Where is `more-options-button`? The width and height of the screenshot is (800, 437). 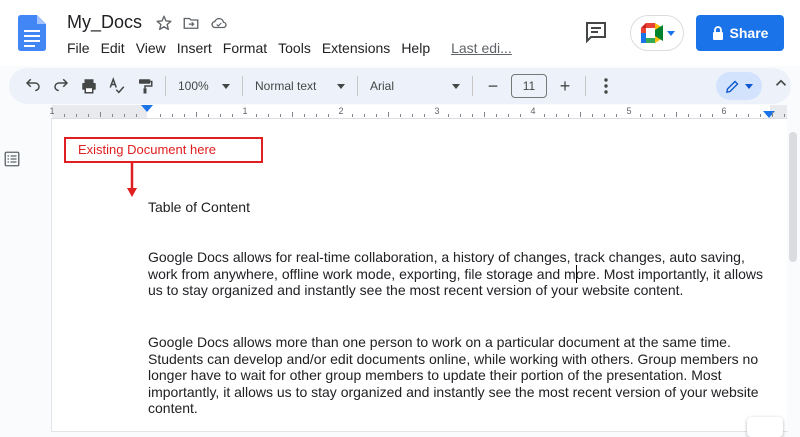
more-options-button is located at coordinates (606, 86).